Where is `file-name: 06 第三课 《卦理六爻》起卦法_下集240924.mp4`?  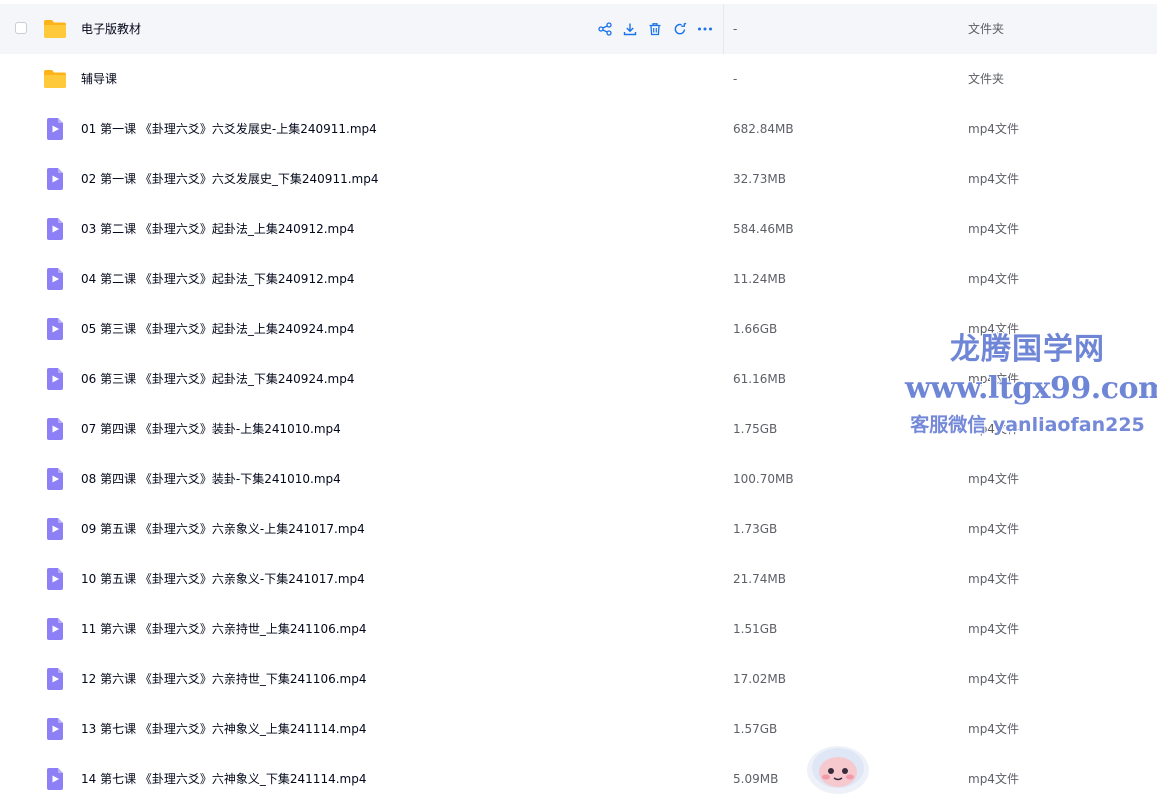 file-name: 06 第三课 《卦理六爻》起卦法_下集240924.mp4 is located at coordinates (217, 379).